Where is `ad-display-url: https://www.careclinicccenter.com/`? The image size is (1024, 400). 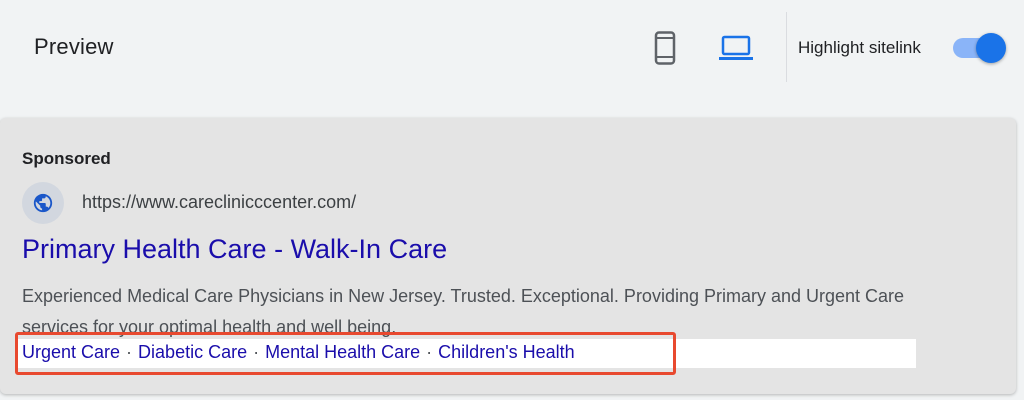 ad-display-url: https://www.careclinicccenter.com/ is located at coordinates (219, 202).